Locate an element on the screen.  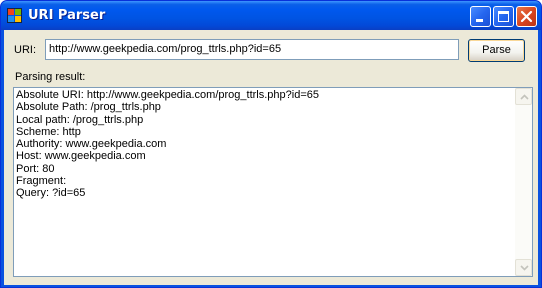
uri-label: URI: is located at coordinates (25, 50).